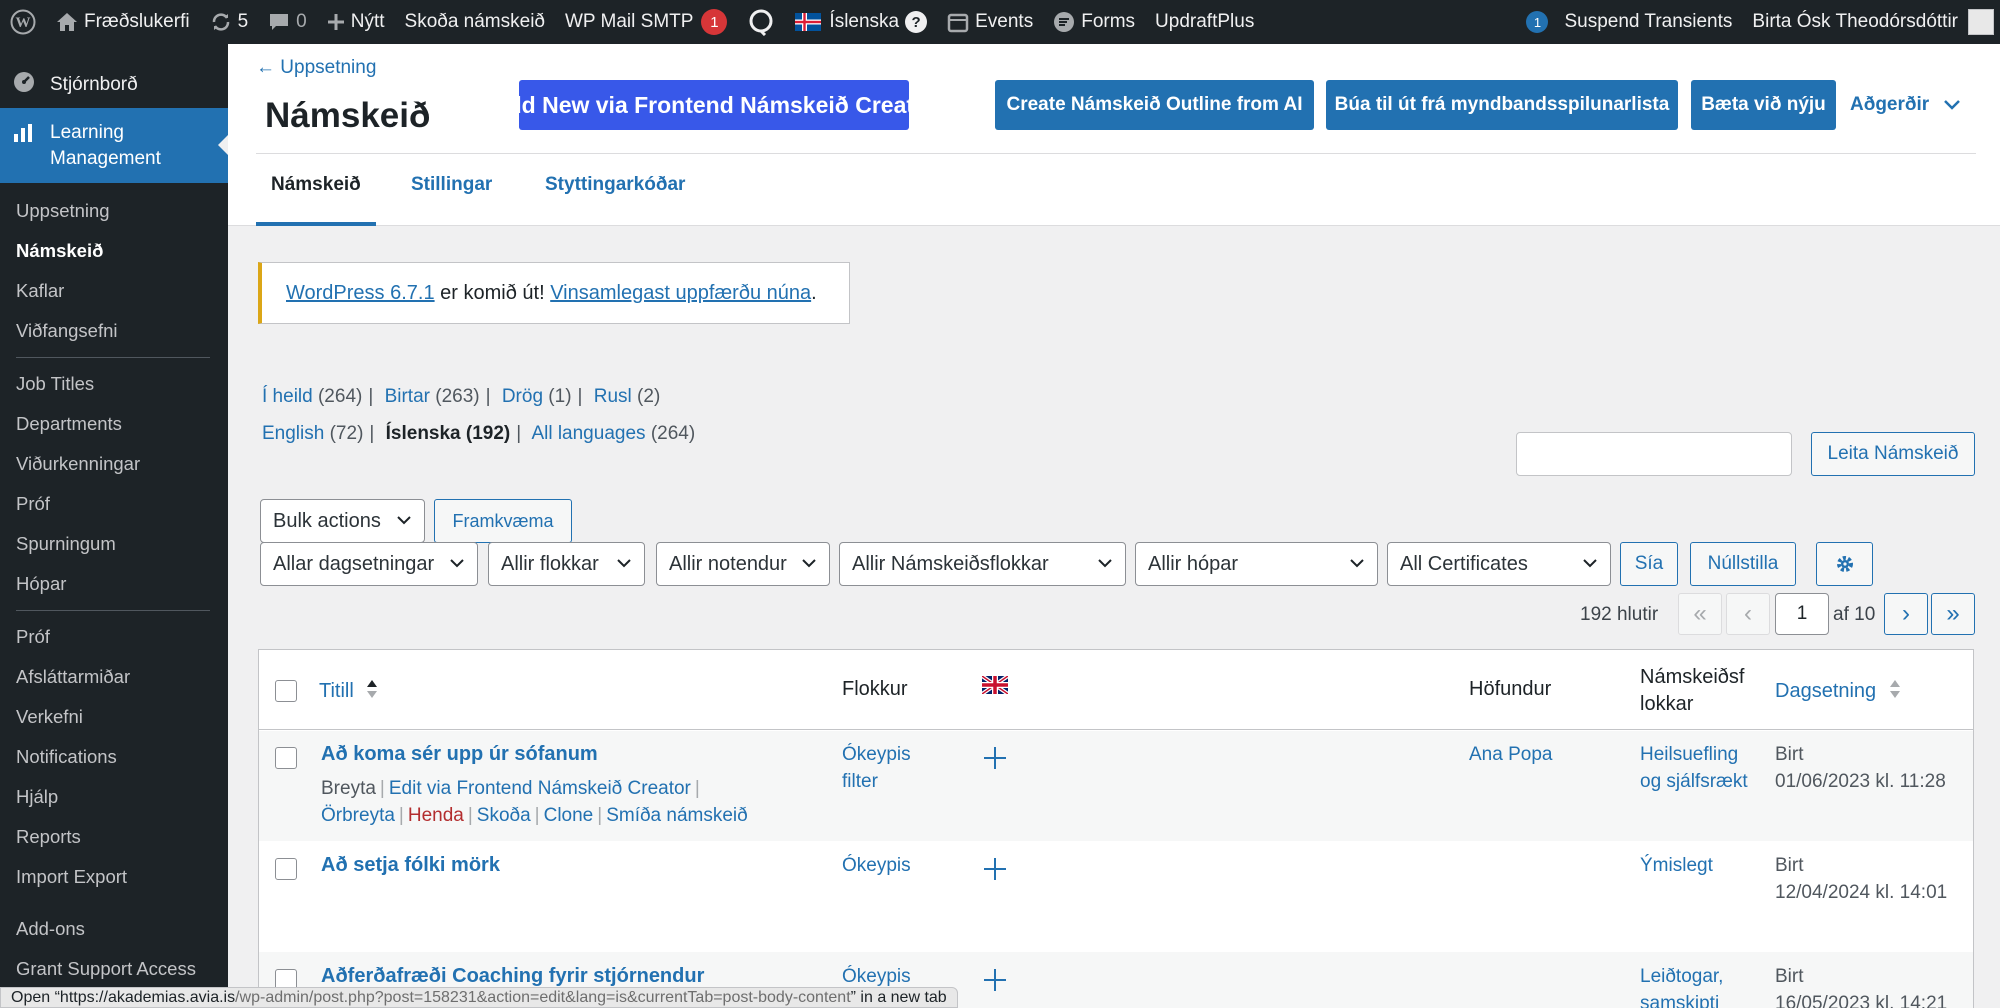  What do you see at coordinates (407, 396) in the screenshot?
I see `filter-published-link: Birtar` at bounding box center [407, 396].